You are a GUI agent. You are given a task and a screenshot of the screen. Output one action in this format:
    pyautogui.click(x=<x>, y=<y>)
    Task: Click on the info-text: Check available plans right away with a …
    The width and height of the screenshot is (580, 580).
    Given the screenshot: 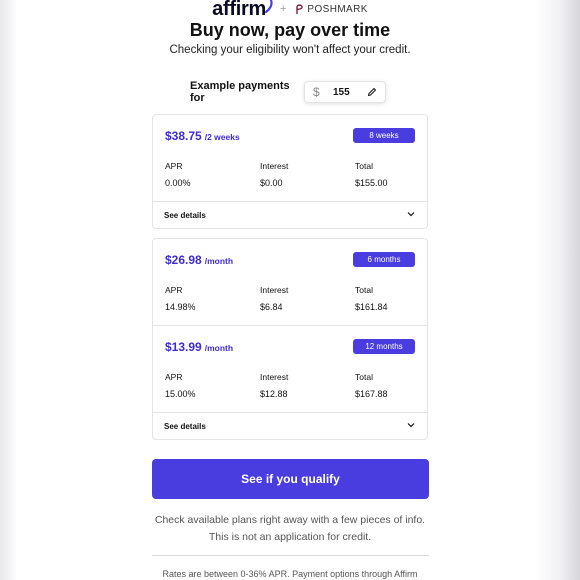 What is the action you would take?
    pyautogui.click(x=290, y=529)
    